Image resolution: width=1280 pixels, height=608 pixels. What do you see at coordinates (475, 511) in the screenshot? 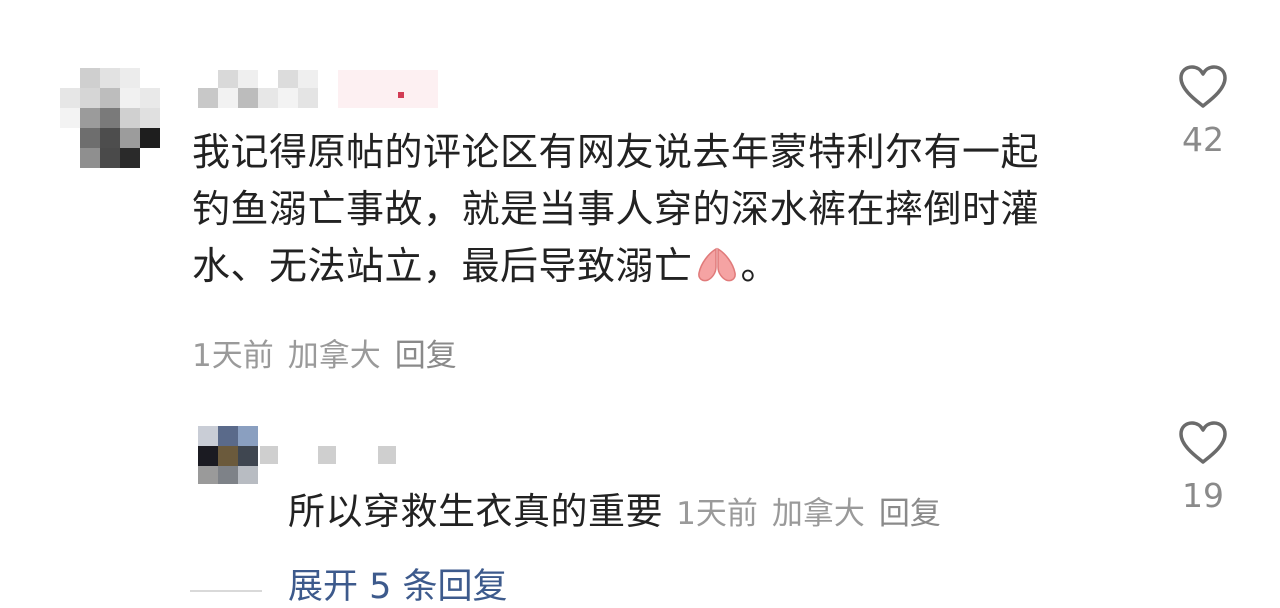
I see `reply-text: 所以穿救生衣真的重要` at bounding box center [475, 511].